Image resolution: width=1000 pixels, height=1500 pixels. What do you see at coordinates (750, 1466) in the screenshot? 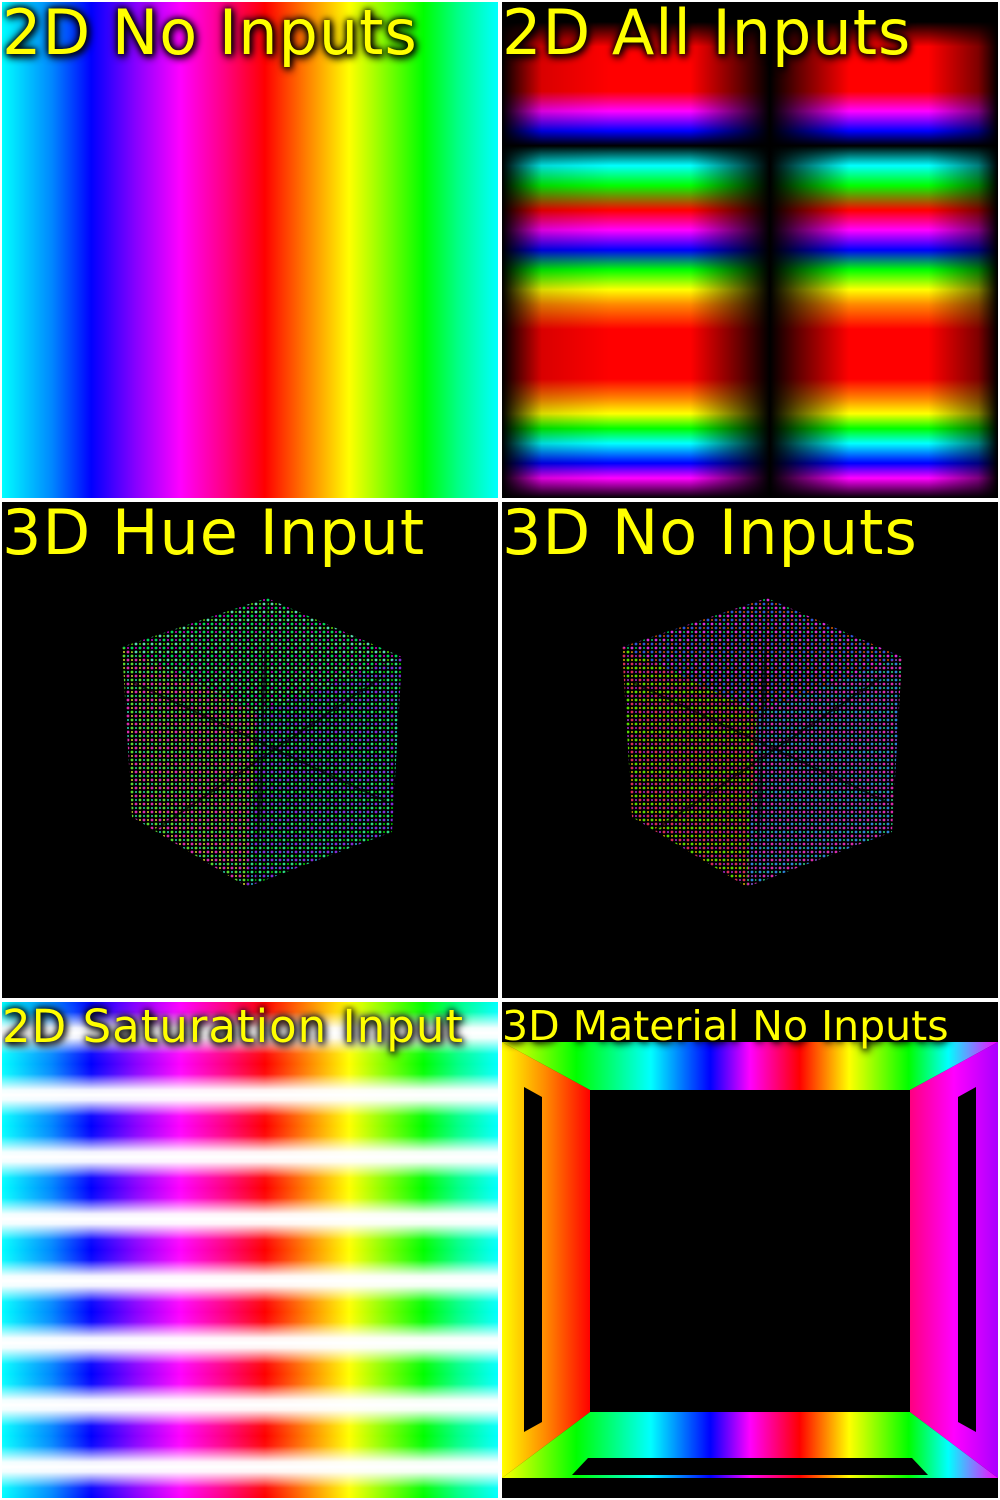
I see `box-bottom-inner` at bounding box center [750, 1466].